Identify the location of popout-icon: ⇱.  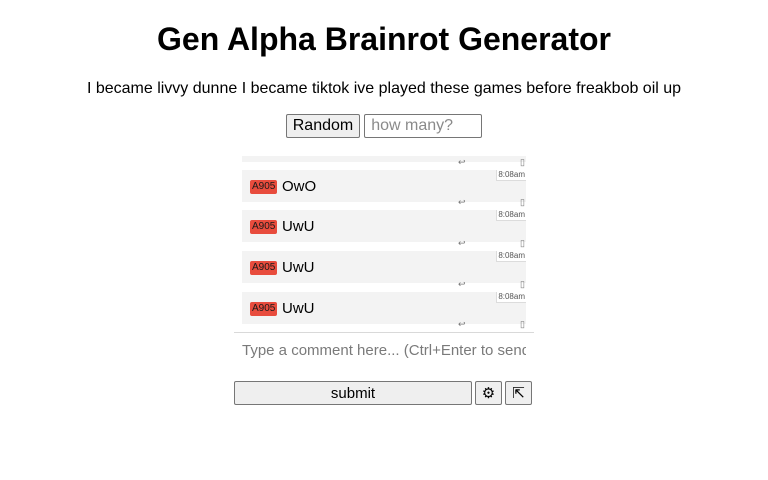
(518, 393).